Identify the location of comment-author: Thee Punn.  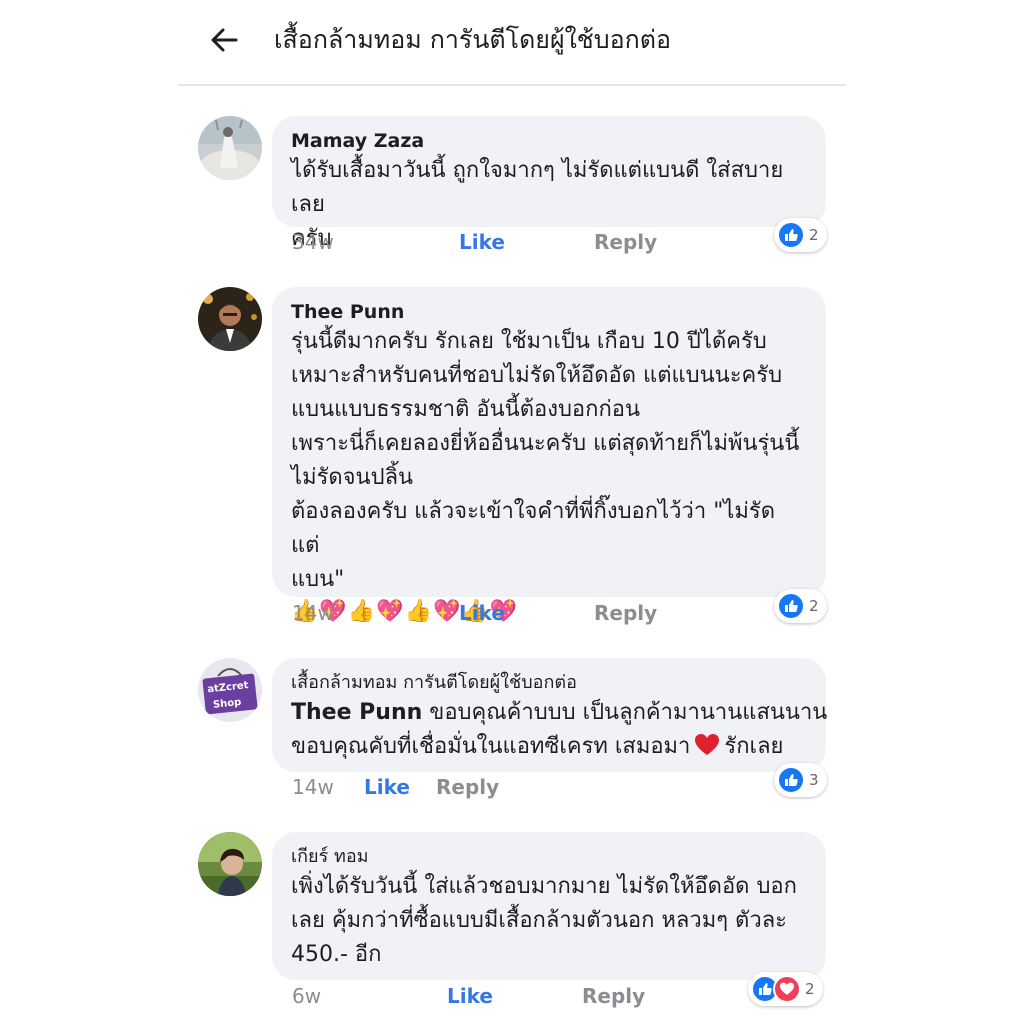
(549, 312).